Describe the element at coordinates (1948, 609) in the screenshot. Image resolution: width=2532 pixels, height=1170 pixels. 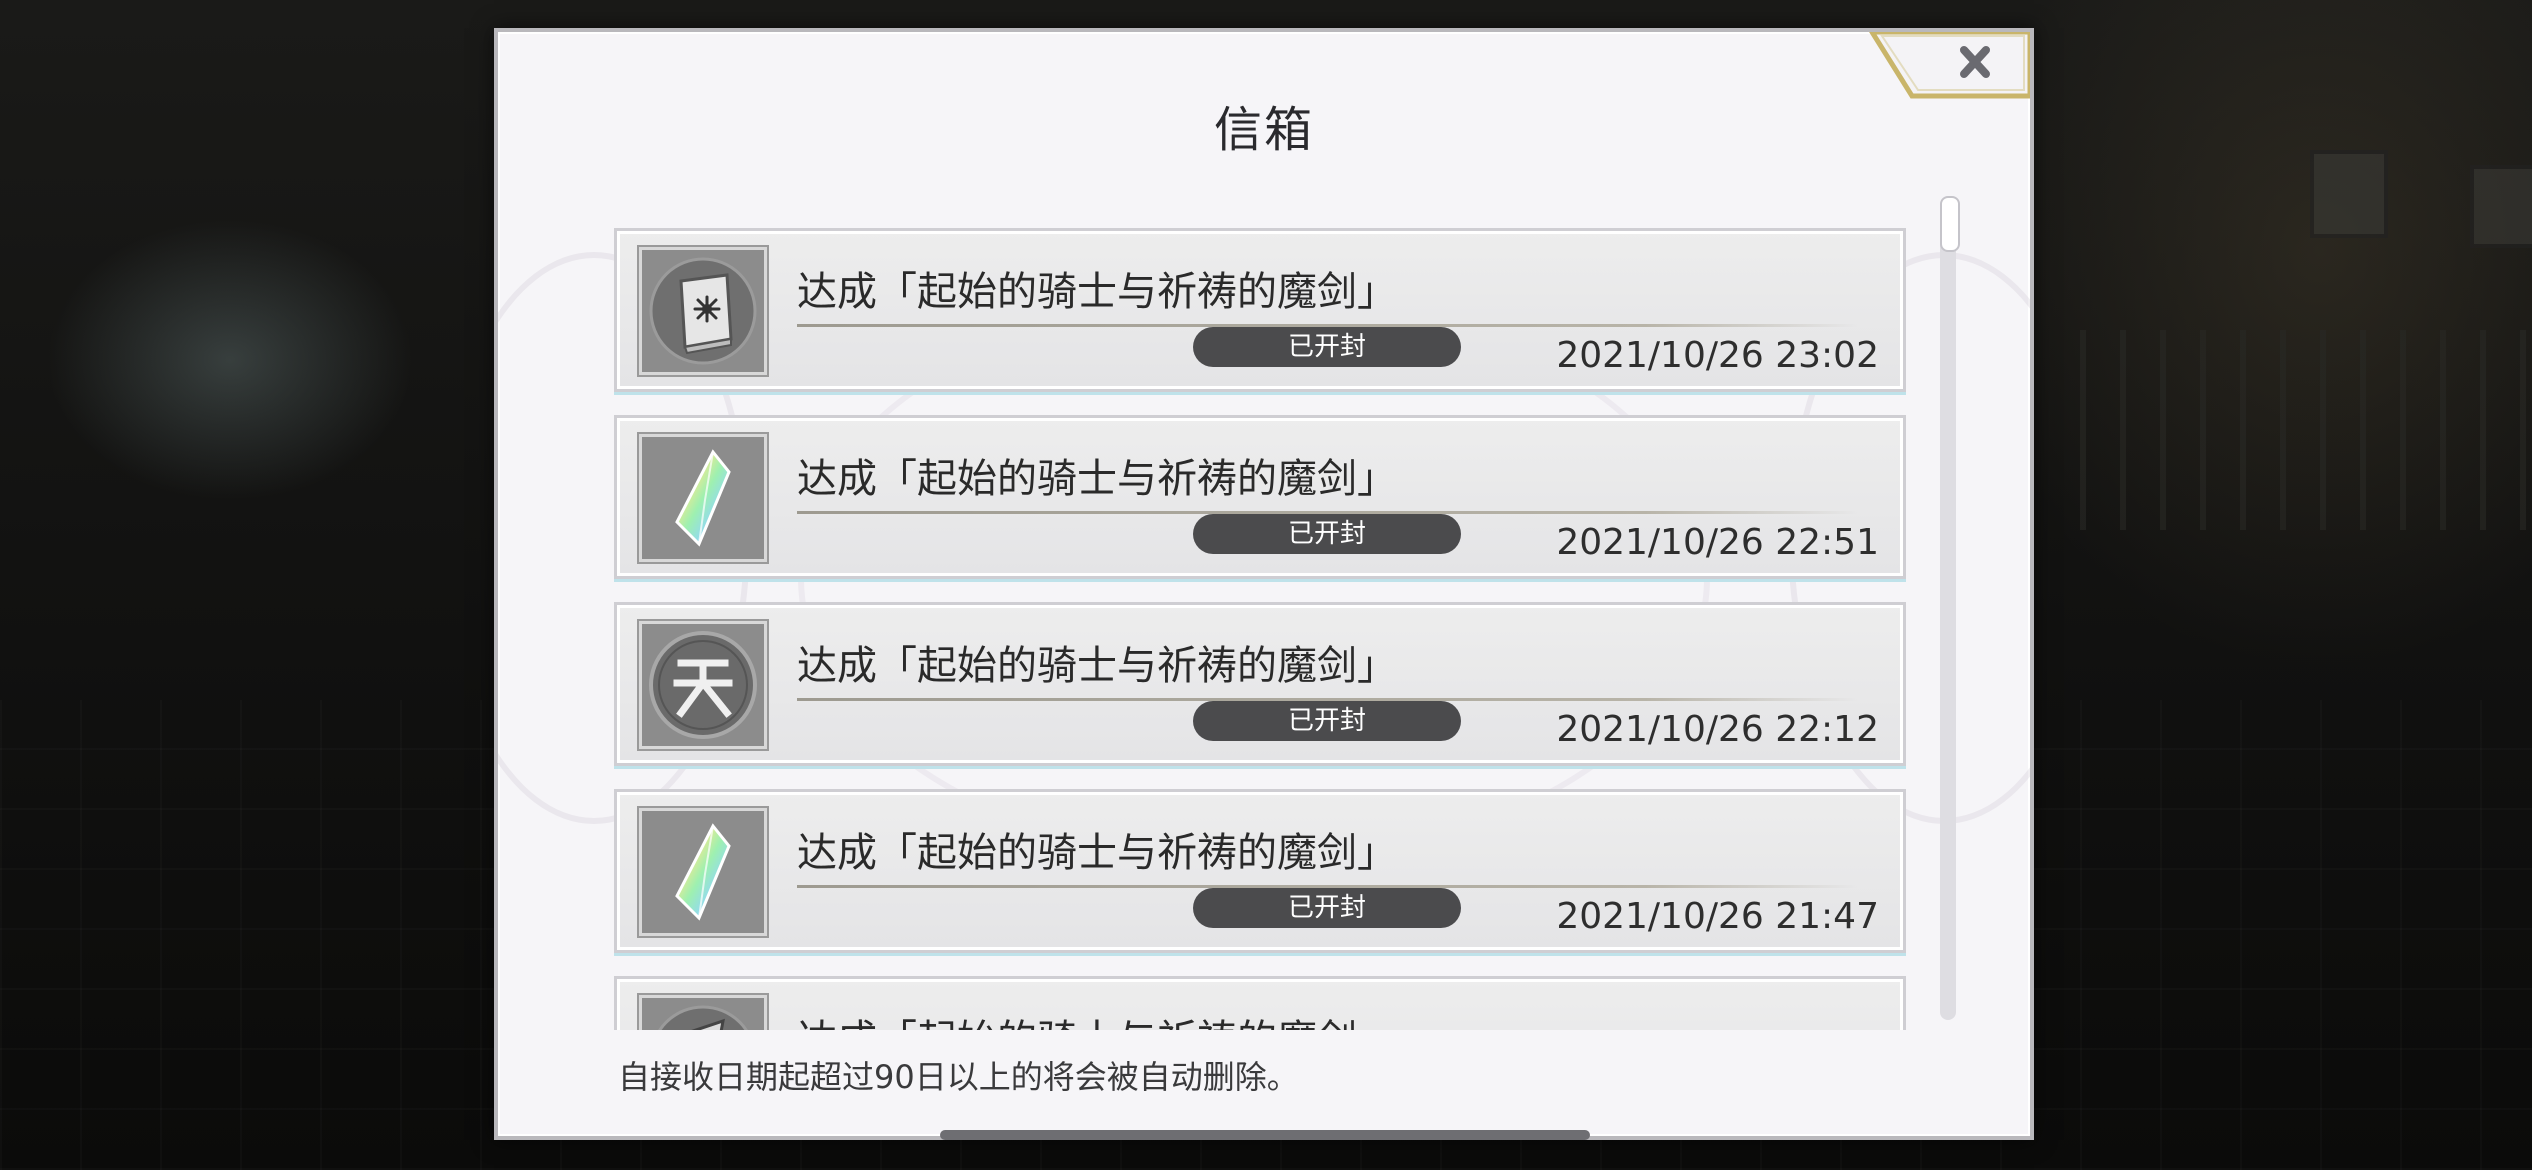
I see `scrollbar-track` at that location.